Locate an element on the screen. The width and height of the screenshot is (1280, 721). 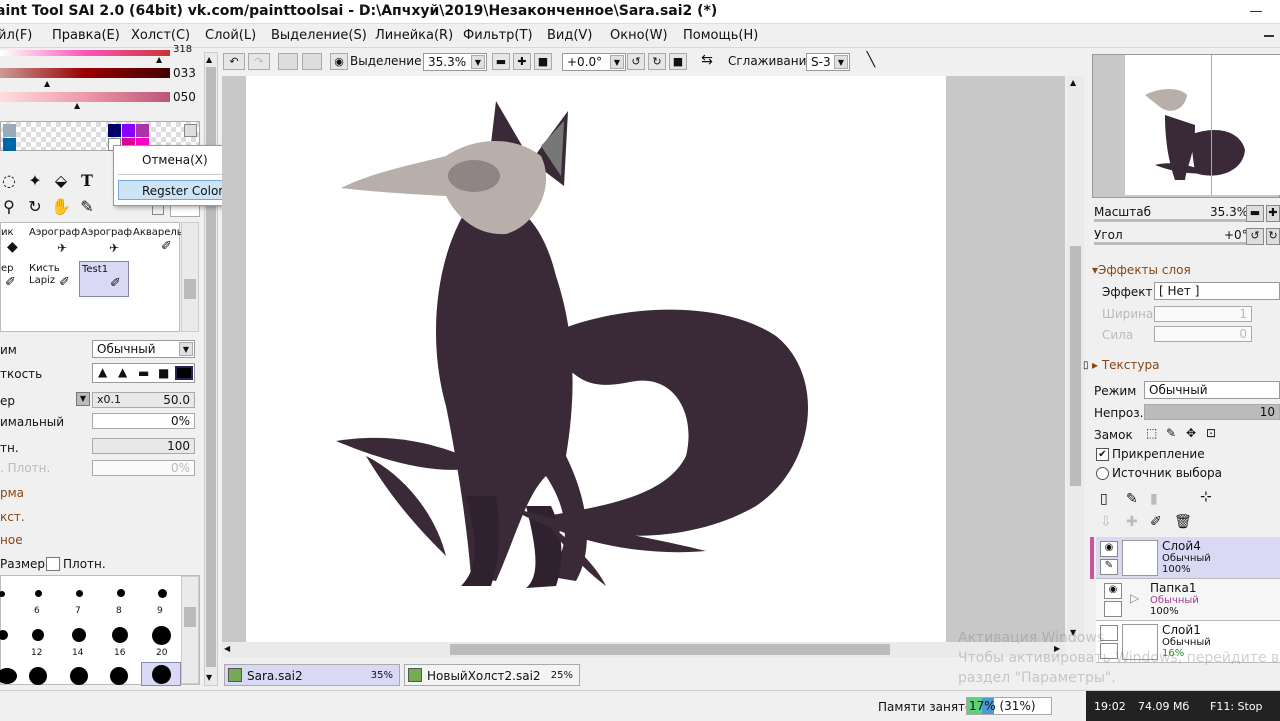
zoom-out-icon: ▬ is located at coordinates (501, 61).